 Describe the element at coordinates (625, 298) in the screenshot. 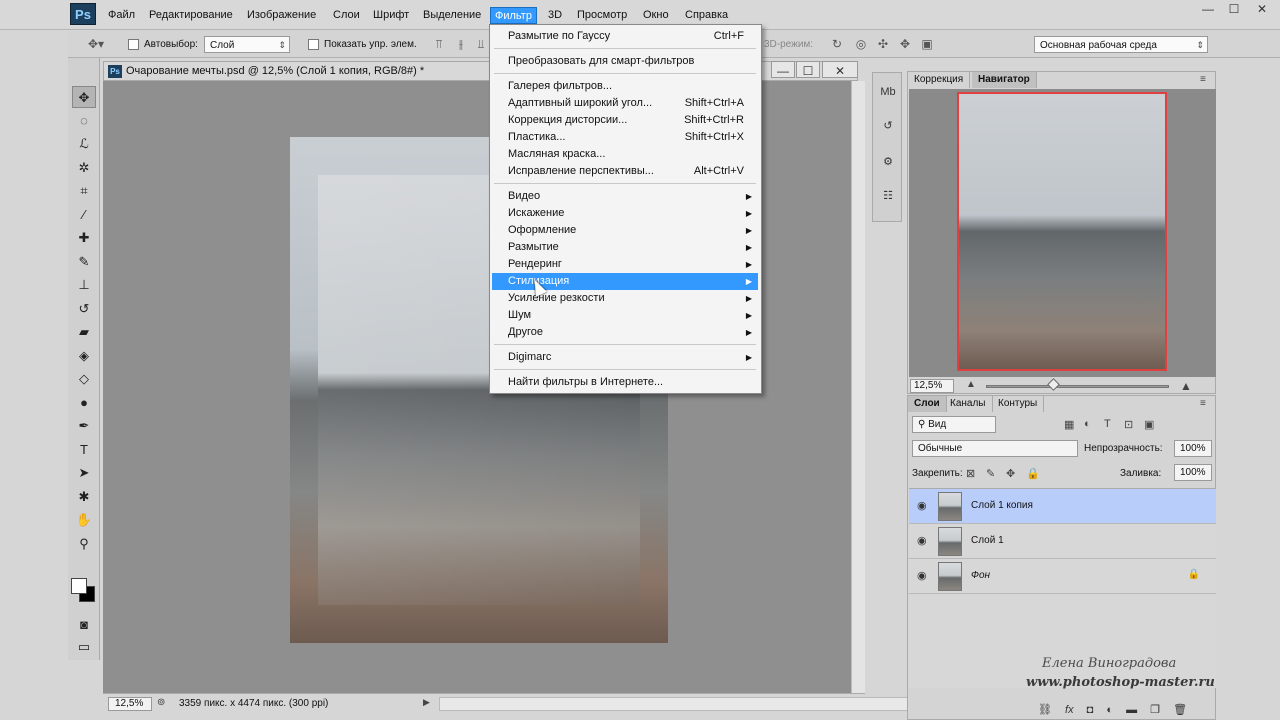

I see `filter-menu-item: Усиление резкости ▶` at that location.